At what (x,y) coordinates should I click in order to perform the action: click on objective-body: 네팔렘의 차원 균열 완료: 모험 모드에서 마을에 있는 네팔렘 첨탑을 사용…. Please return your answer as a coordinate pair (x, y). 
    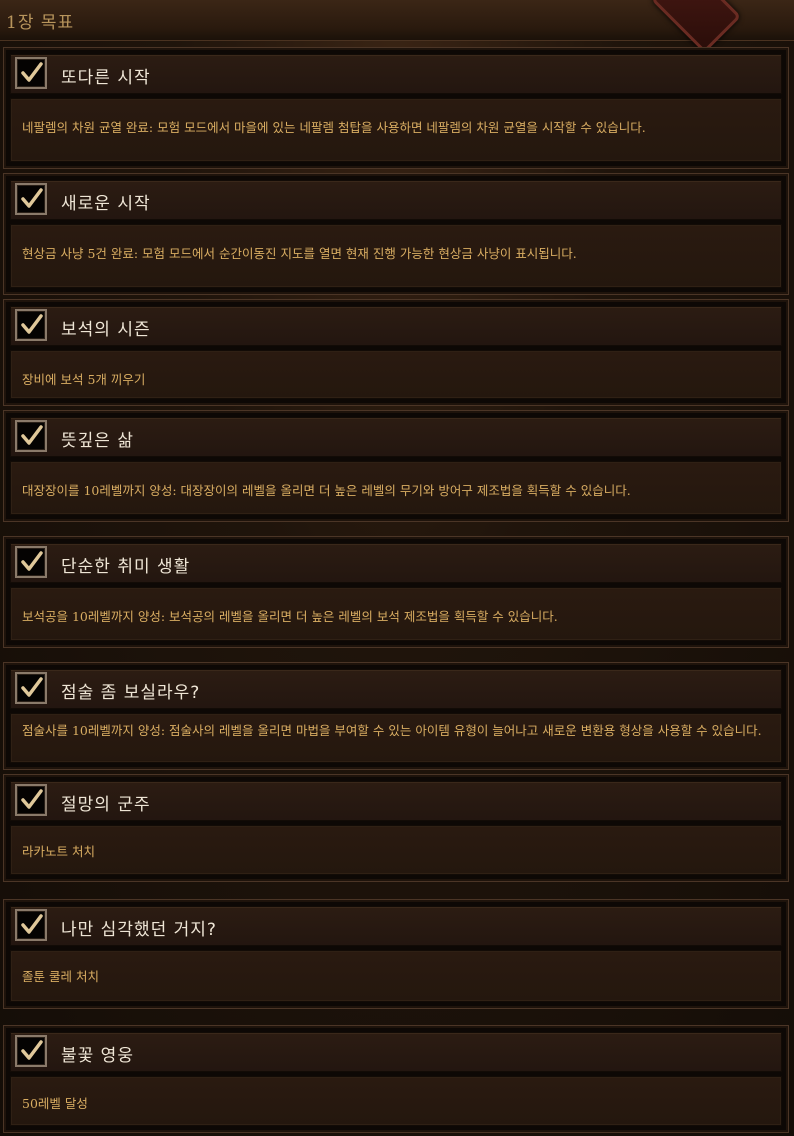
    Looking at the image, I should click on (396, 130).